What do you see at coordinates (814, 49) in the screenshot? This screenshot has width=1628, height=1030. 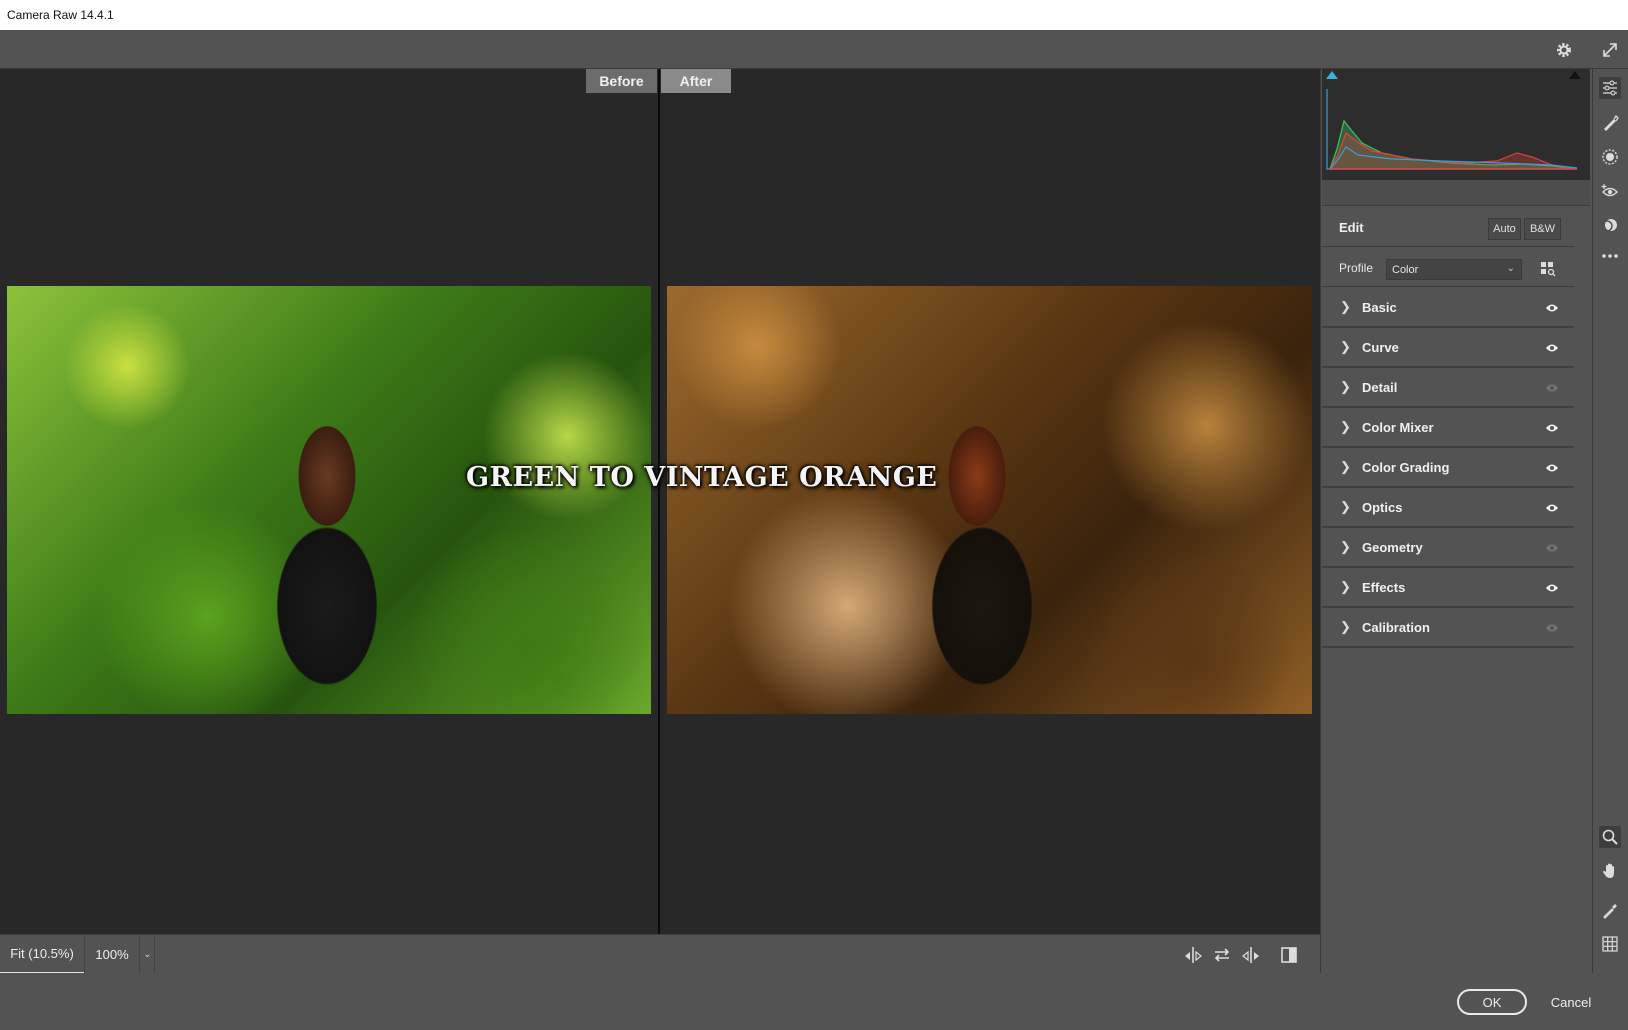 I see `top-toolbar` at bounding box center [814, 49].